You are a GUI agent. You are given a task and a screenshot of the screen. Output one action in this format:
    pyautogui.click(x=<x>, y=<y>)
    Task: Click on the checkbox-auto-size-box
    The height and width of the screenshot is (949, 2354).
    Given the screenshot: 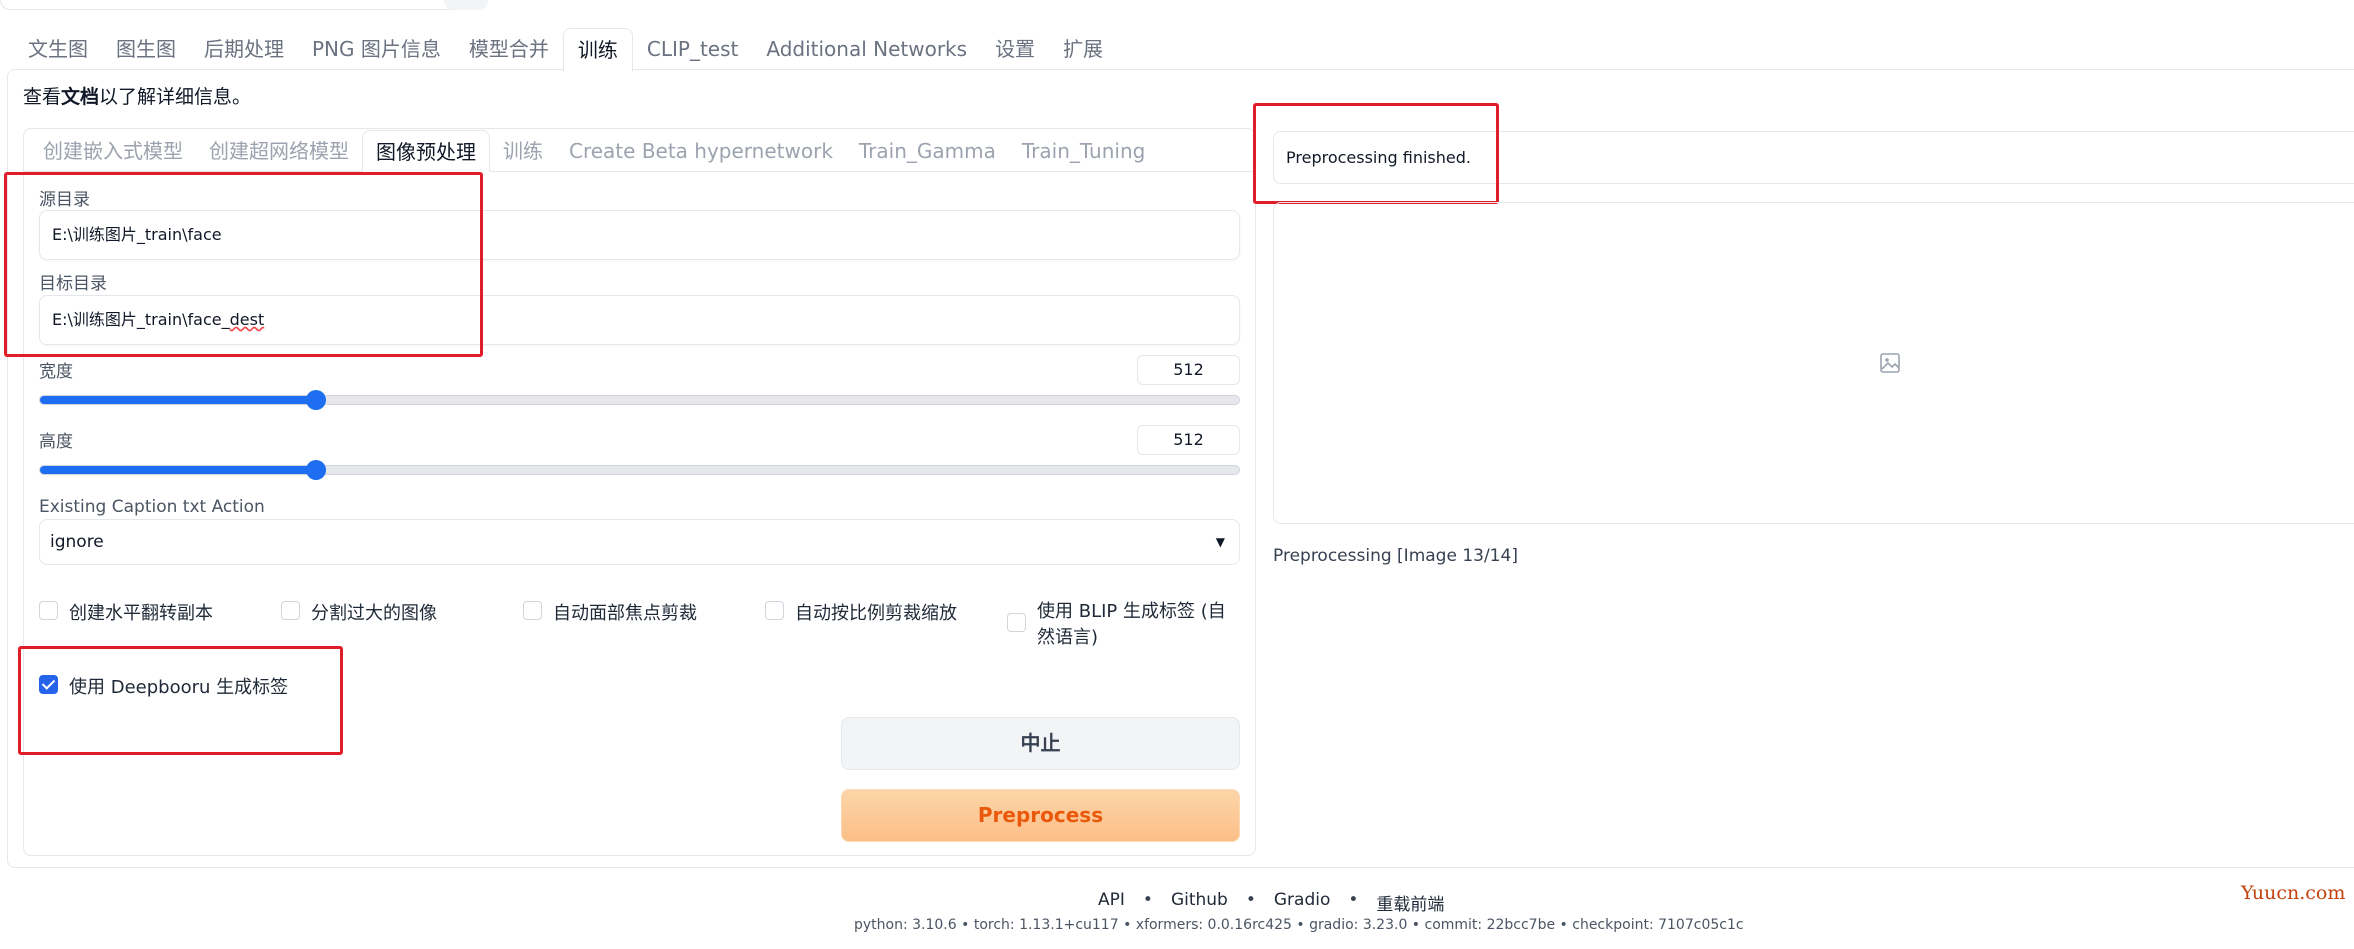 What is the action you would take?
    pyautogui.click(x=774, y=610)
    